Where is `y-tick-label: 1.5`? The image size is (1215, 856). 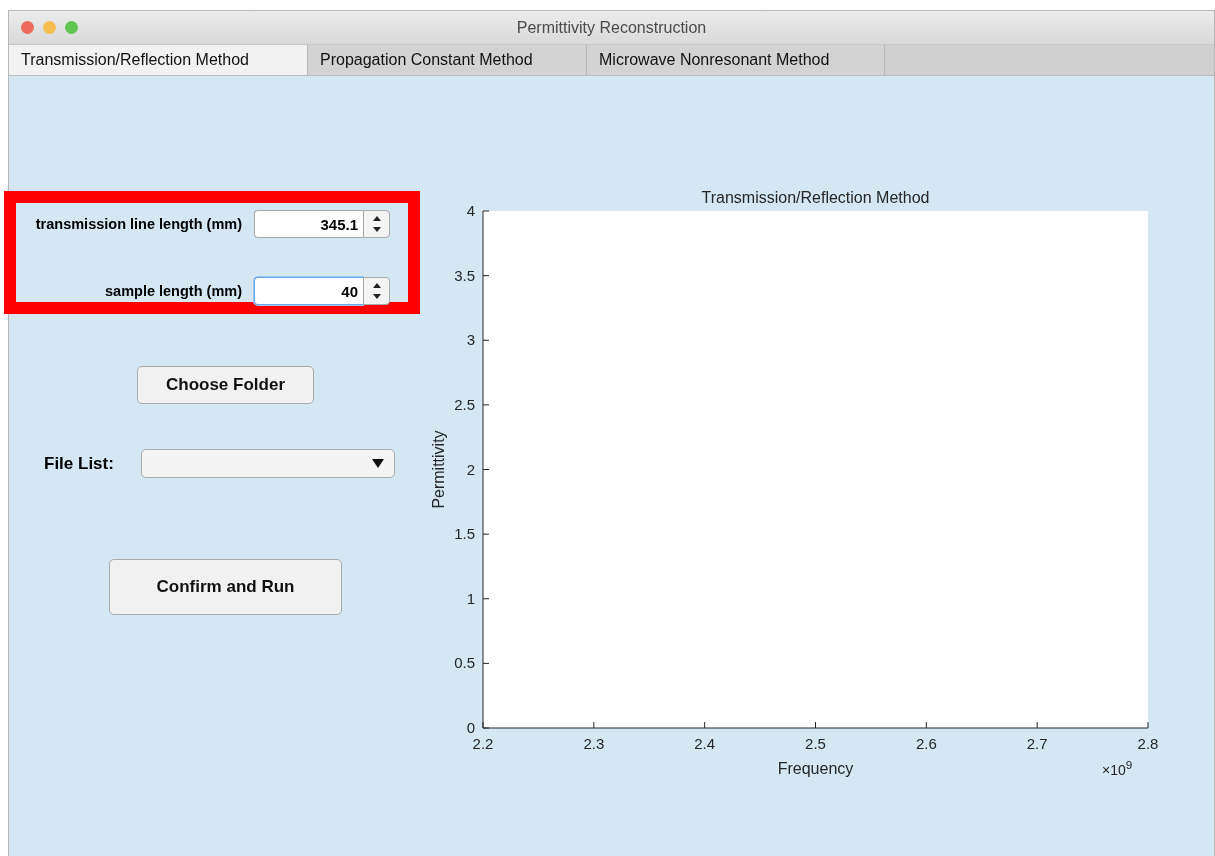 y-tick-label: 1.5 is located at coordinates (464, 534).